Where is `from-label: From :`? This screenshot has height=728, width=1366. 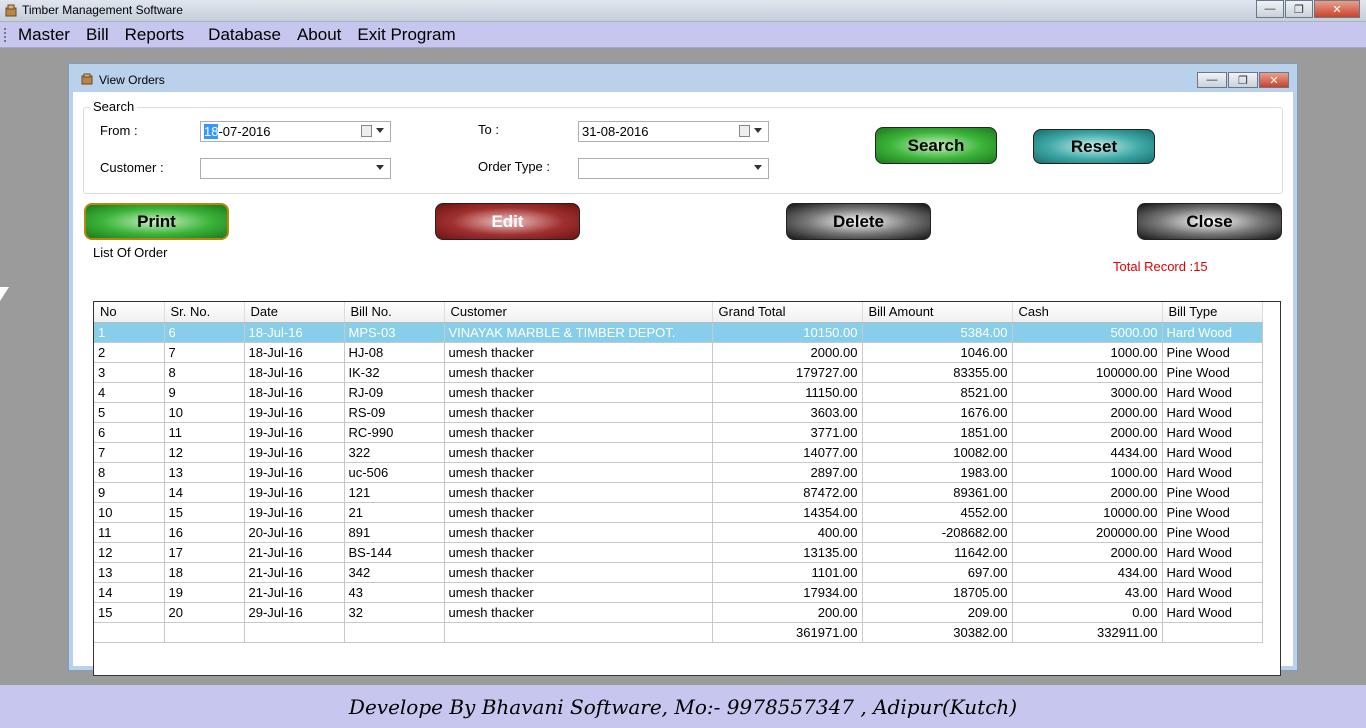
from-label: From : is located at coordinates (119, 130).